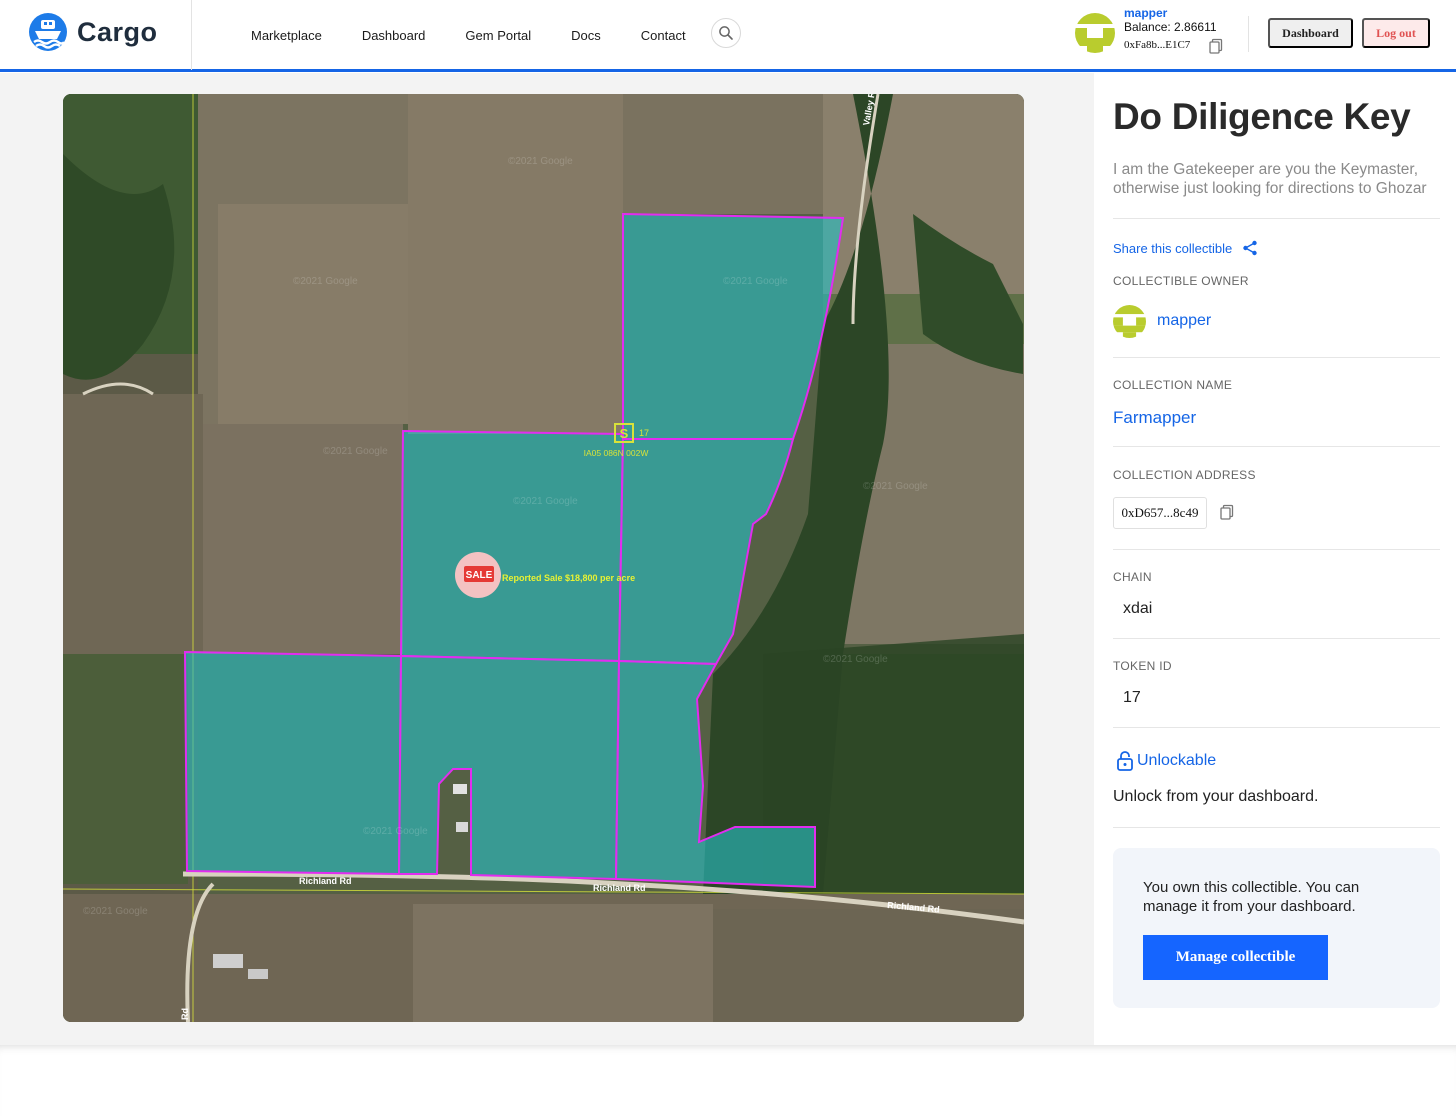  What do you see at coordinates (1216, 796) in the screenshot?
I see `unlockable-text: Unlock from your dashboard.` at bounding box center [1216, 796].